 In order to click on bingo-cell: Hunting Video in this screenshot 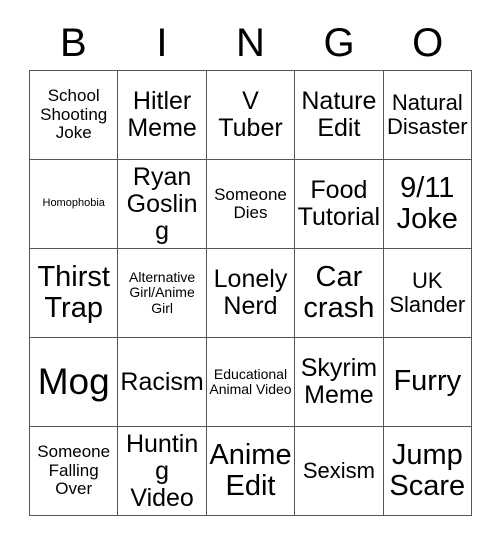, I will do `click(162, 471)`.